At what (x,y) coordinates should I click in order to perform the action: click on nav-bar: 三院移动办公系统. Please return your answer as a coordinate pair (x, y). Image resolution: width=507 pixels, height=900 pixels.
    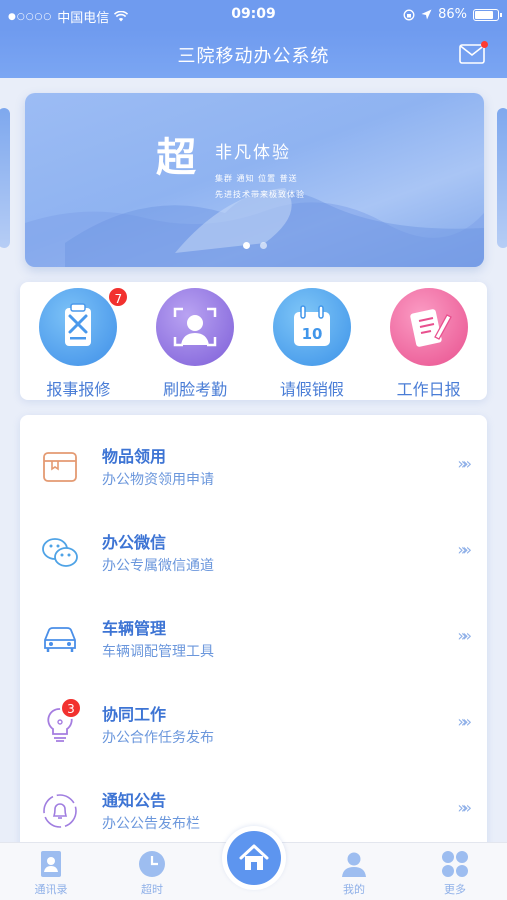
    Looking at the image, I should click on (253, 54).